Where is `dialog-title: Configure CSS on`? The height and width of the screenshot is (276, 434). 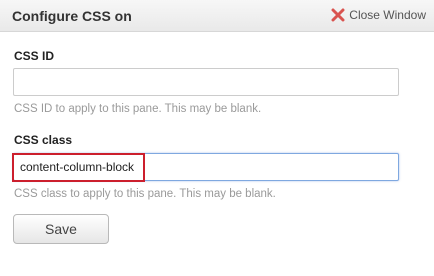 dialog-title: Configure CSS on is located at coordinates (72, 16).